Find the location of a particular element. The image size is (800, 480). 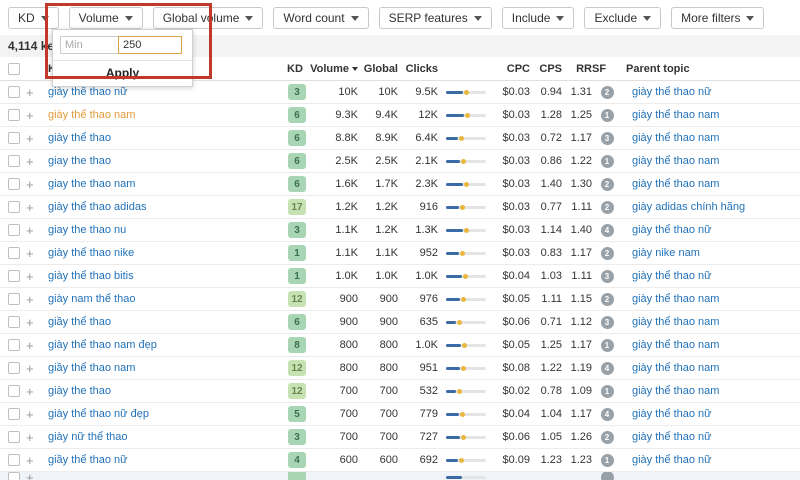

filter-include-button: Include is located at coordinates (538, 18).